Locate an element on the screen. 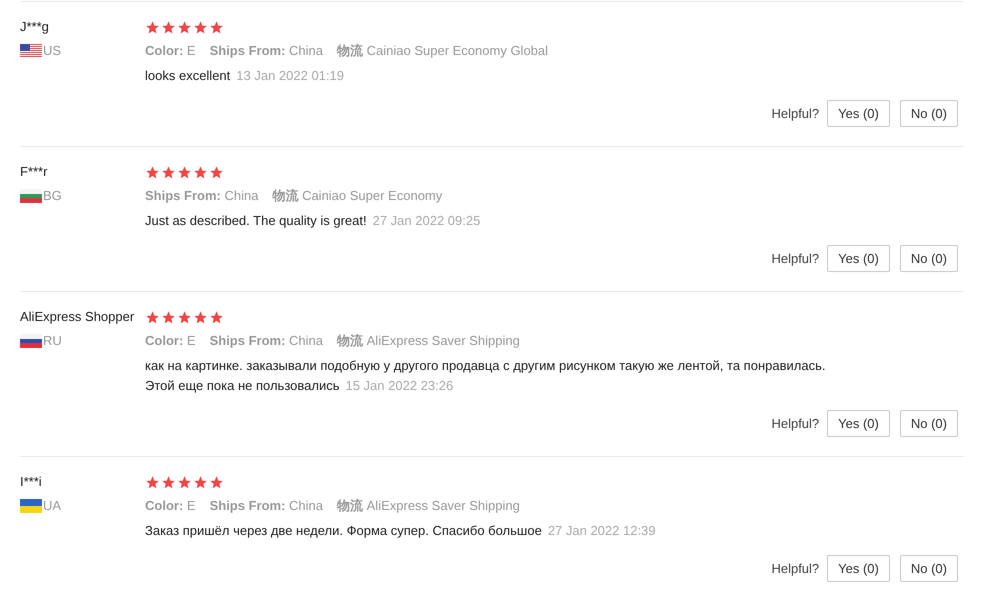 This screenshot has width=982, height=606. review-date: 13 Jan 2022 01:19 is located at coordinates (290, 75).